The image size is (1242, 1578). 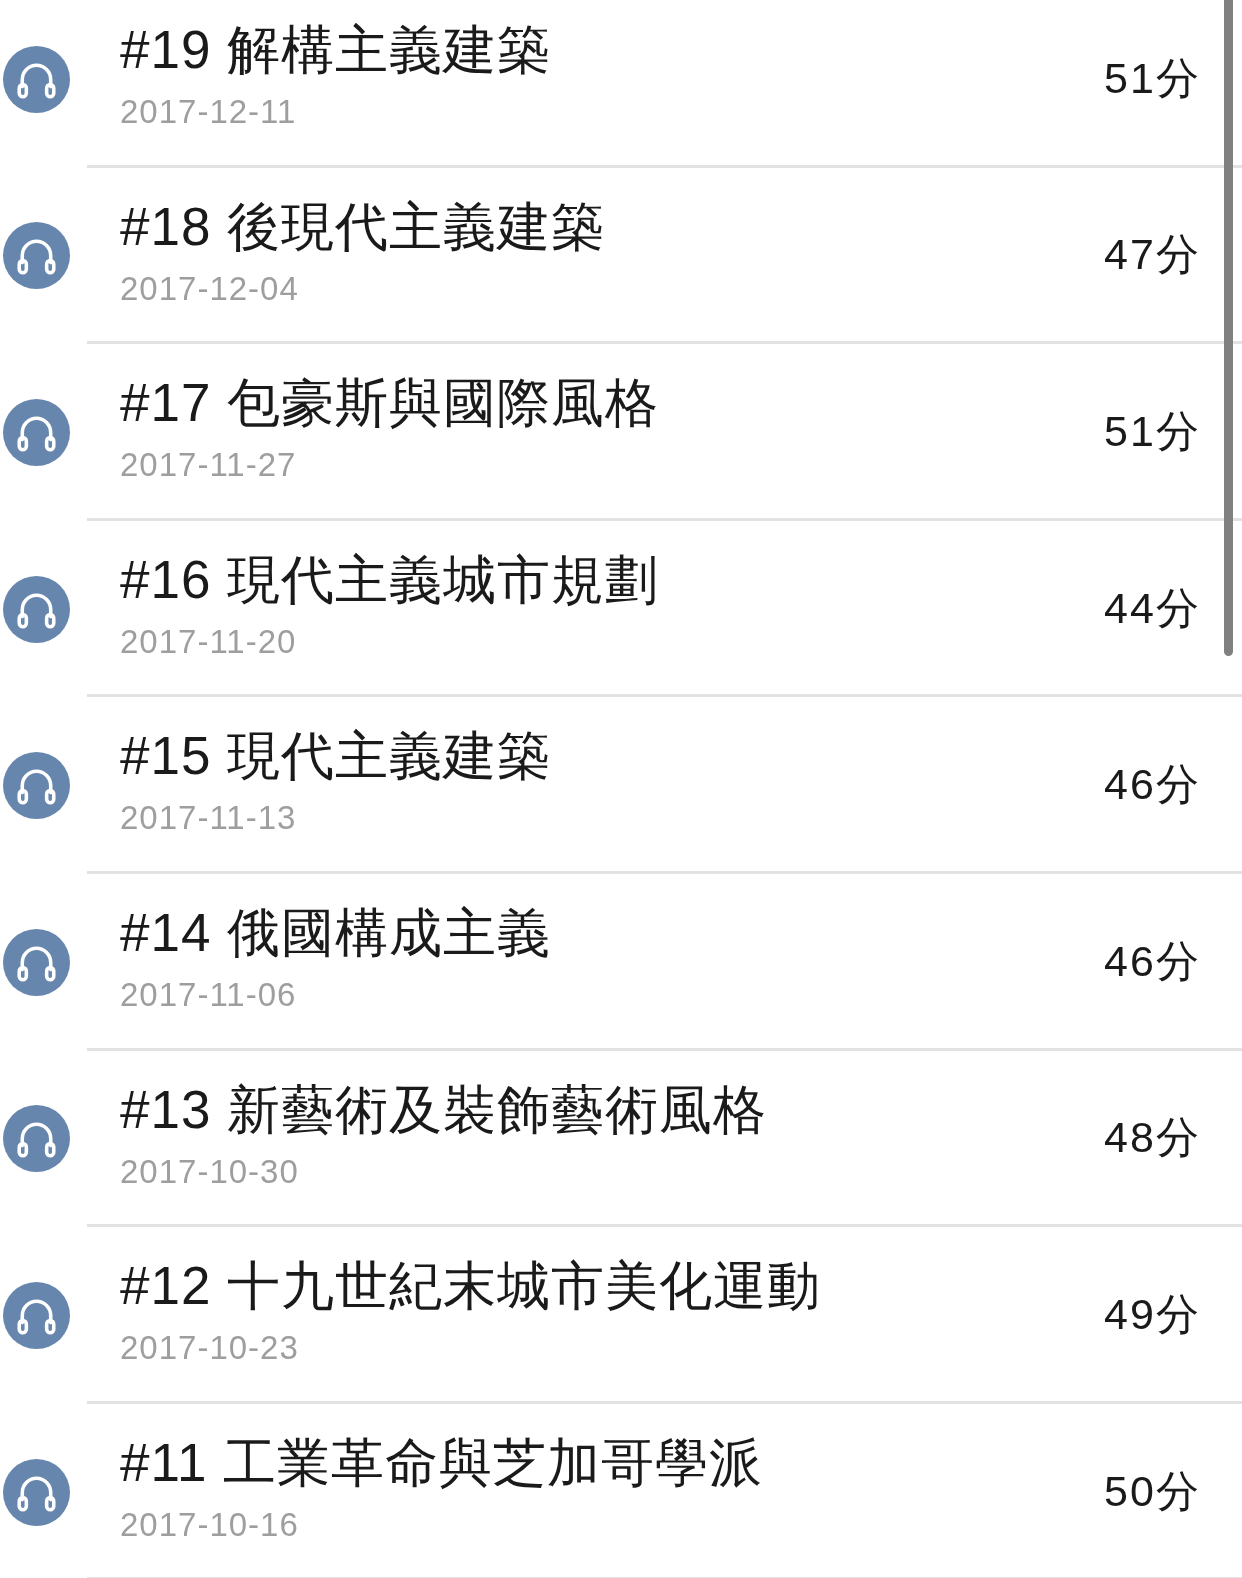 What do you see at coordinates (336, 932) in the screenshot?
I see `episode-title: #14 俄國構成主義` at bounding box center [336, 932].